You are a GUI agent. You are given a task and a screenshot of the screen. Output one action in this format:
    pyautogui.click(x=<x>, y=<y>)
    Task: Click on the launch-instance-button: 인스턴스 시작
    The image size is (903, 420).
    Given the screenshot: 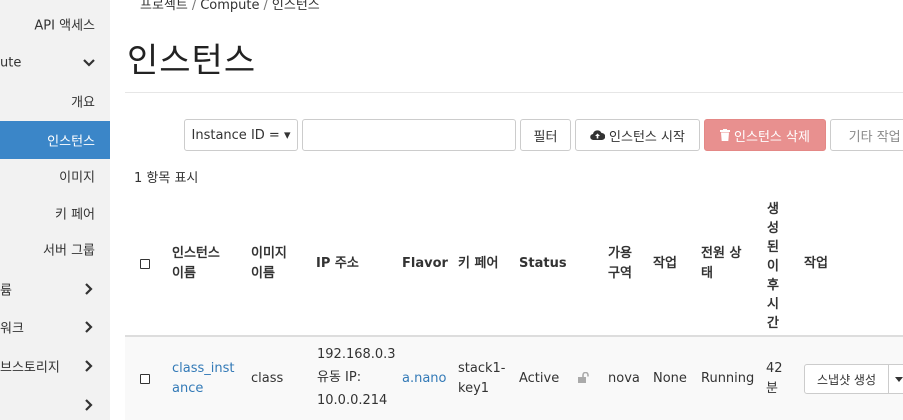 What is the action you would take?
    pyautogui.click(x=637, y=135)
    